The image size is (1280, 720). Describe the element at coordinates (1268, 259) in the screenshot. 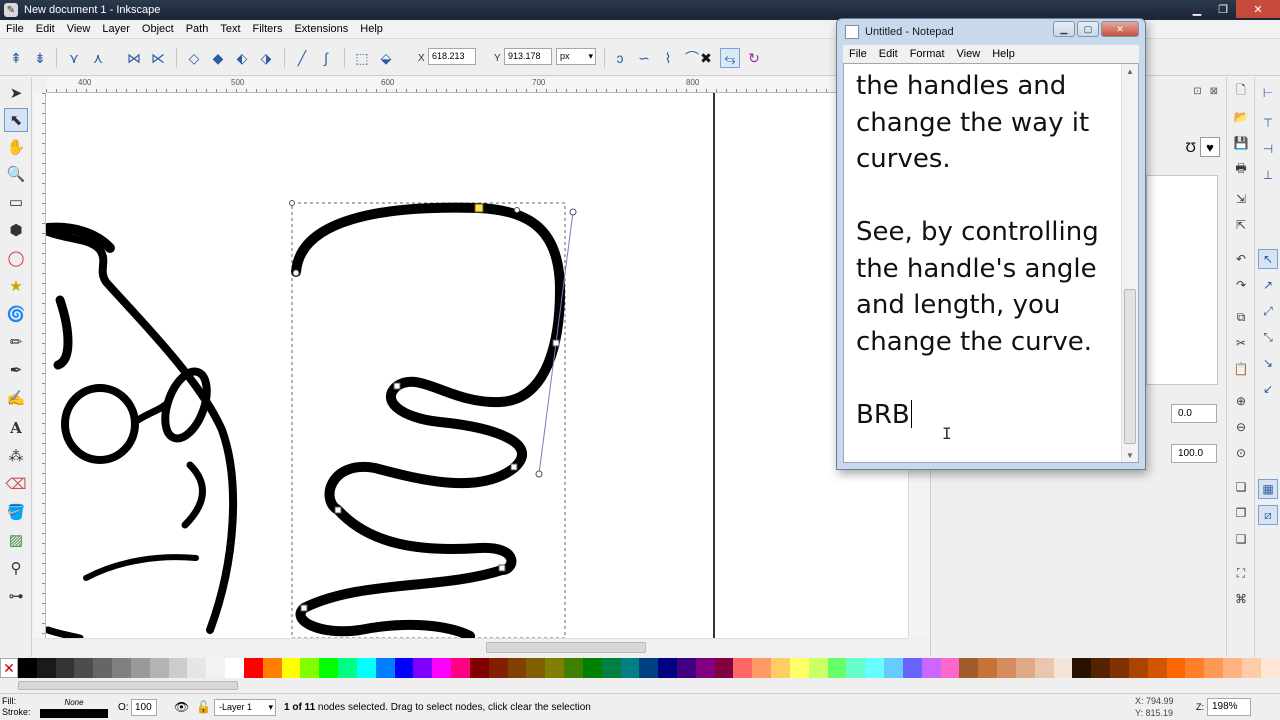

I see `snap-nodes-icon: ↖` at that location.